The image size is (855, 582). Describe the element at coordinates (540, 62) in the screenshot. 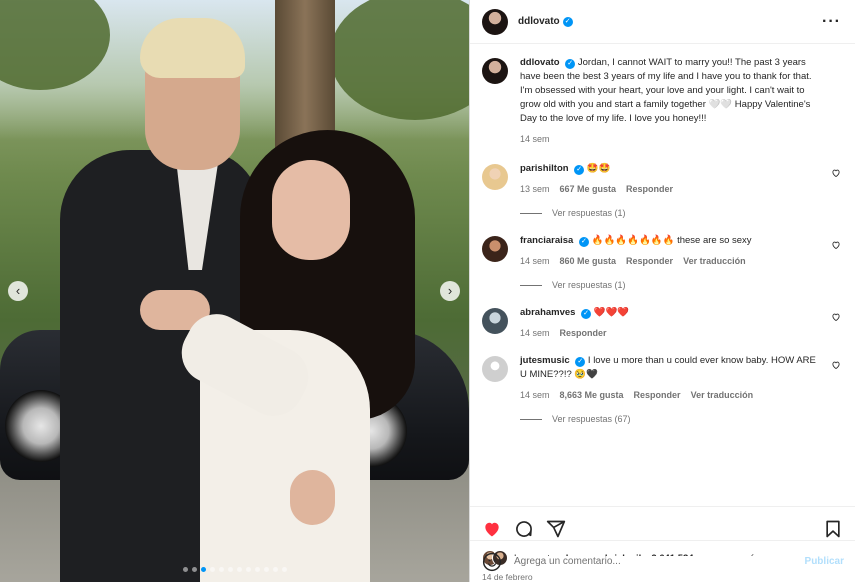

I see `caption-username: ddlovato` at that location.